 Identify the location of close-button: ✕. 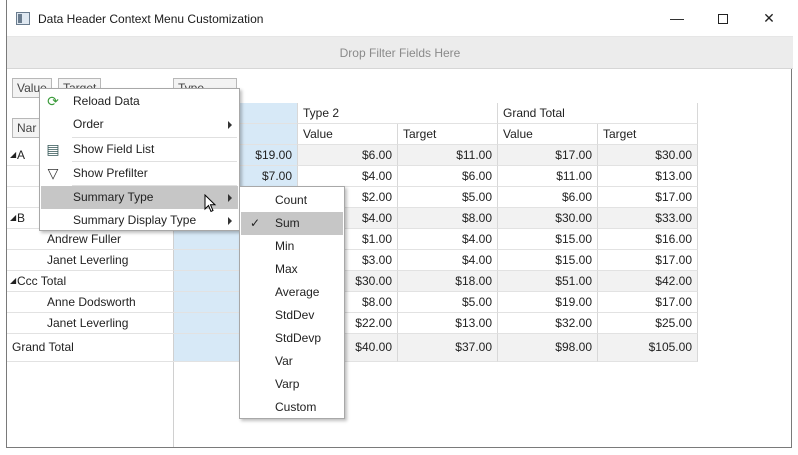
(769, 18).